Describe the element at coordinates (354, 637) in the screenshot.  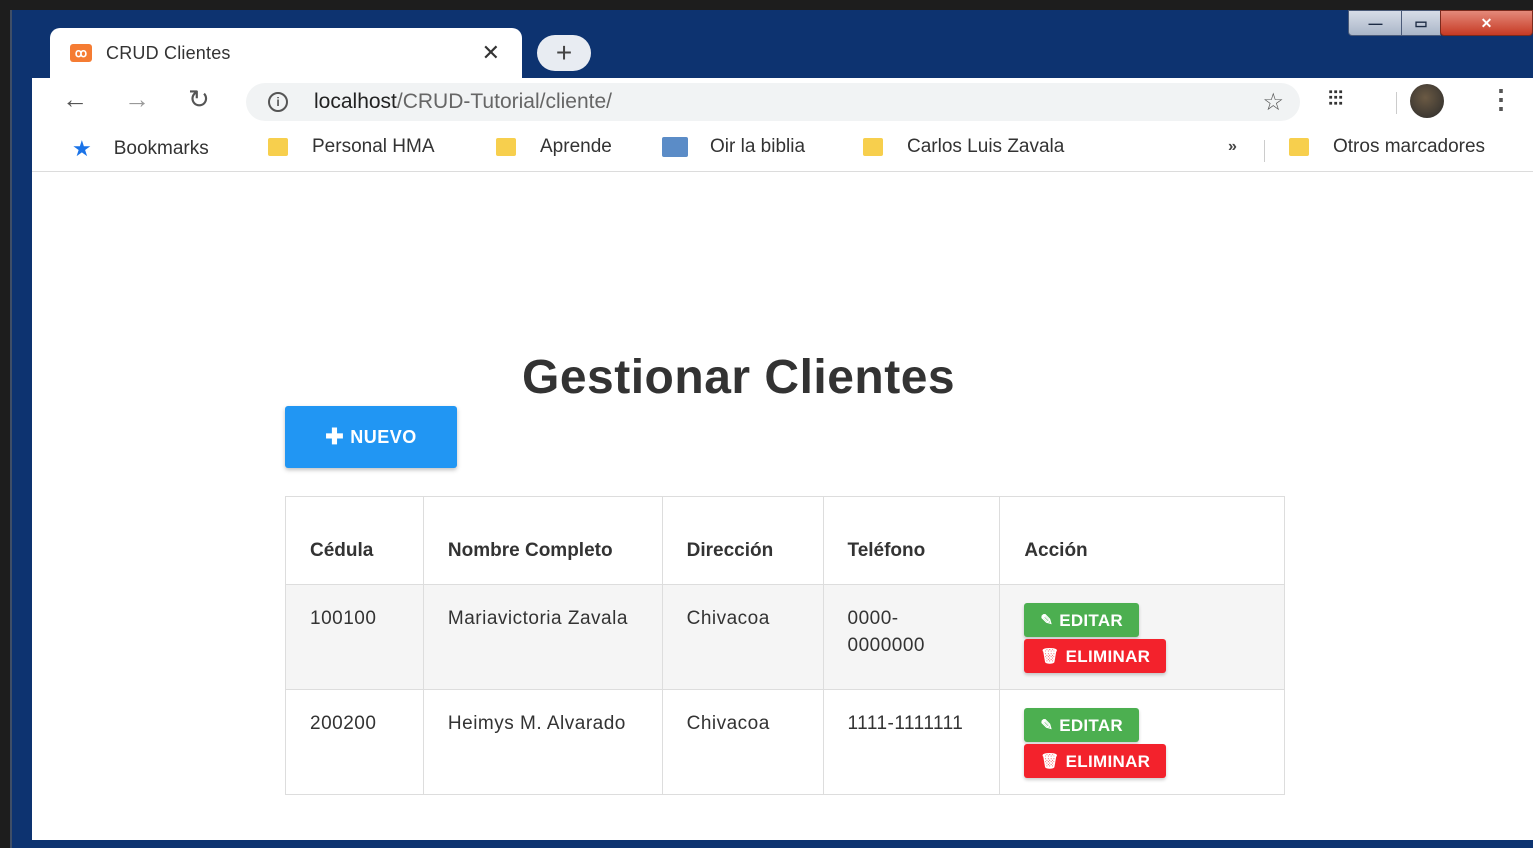
I see `cell-cedula: 100100` at that location.